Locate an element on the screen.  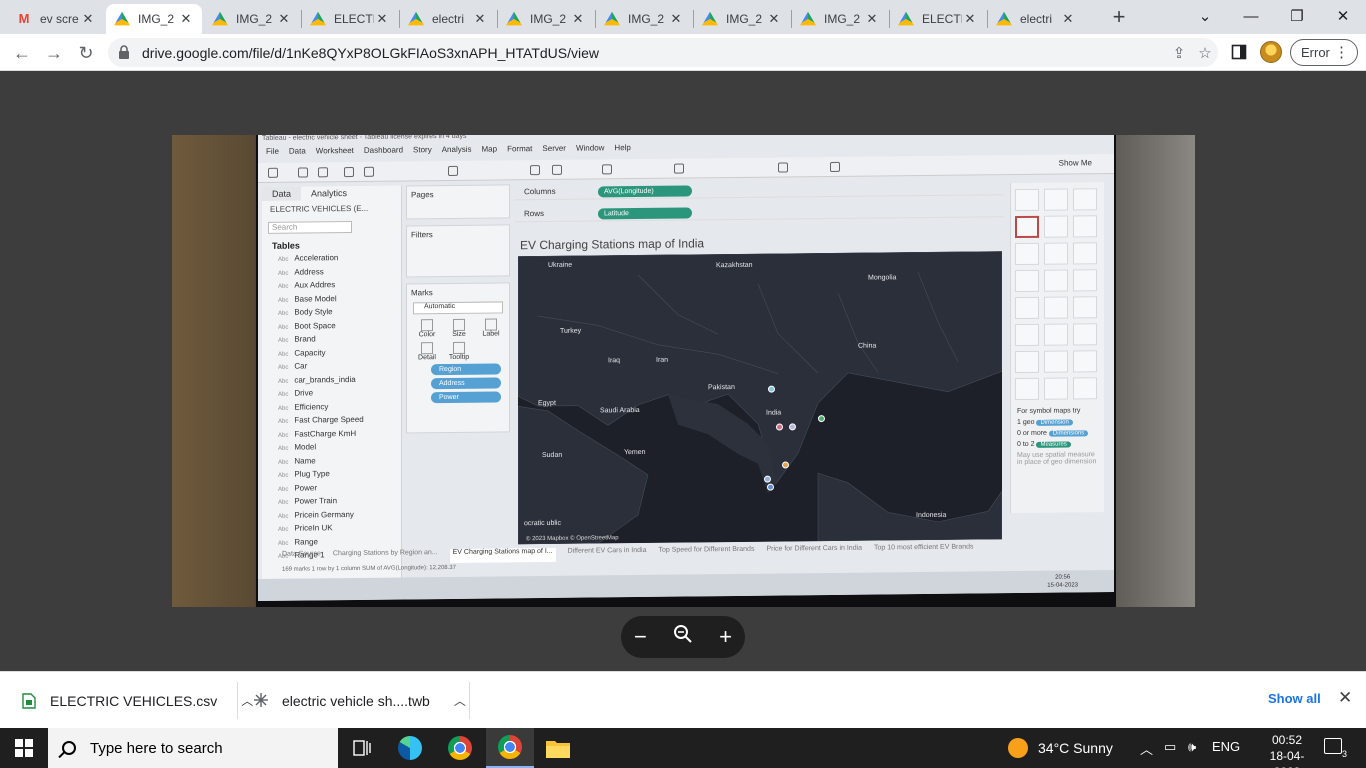
download-item-twb: electric vehicle sh....twb ︿ is located at coordinates (360, 700).